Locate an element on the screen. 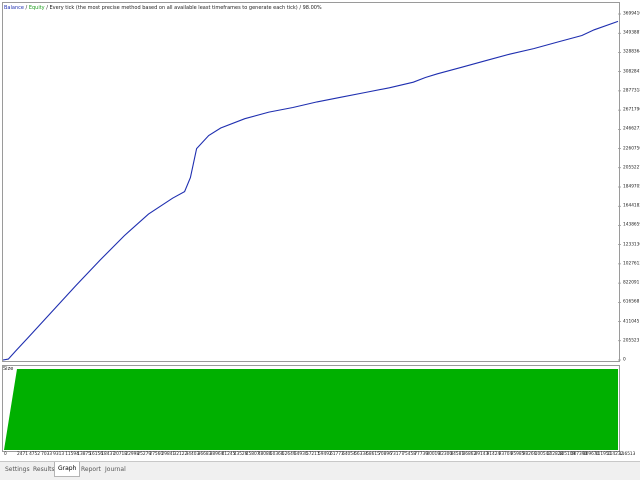 Image resolution: width=640 pixels, height=480 pixels. x-tick-label: 4752 is located at coordinates (35, 454).